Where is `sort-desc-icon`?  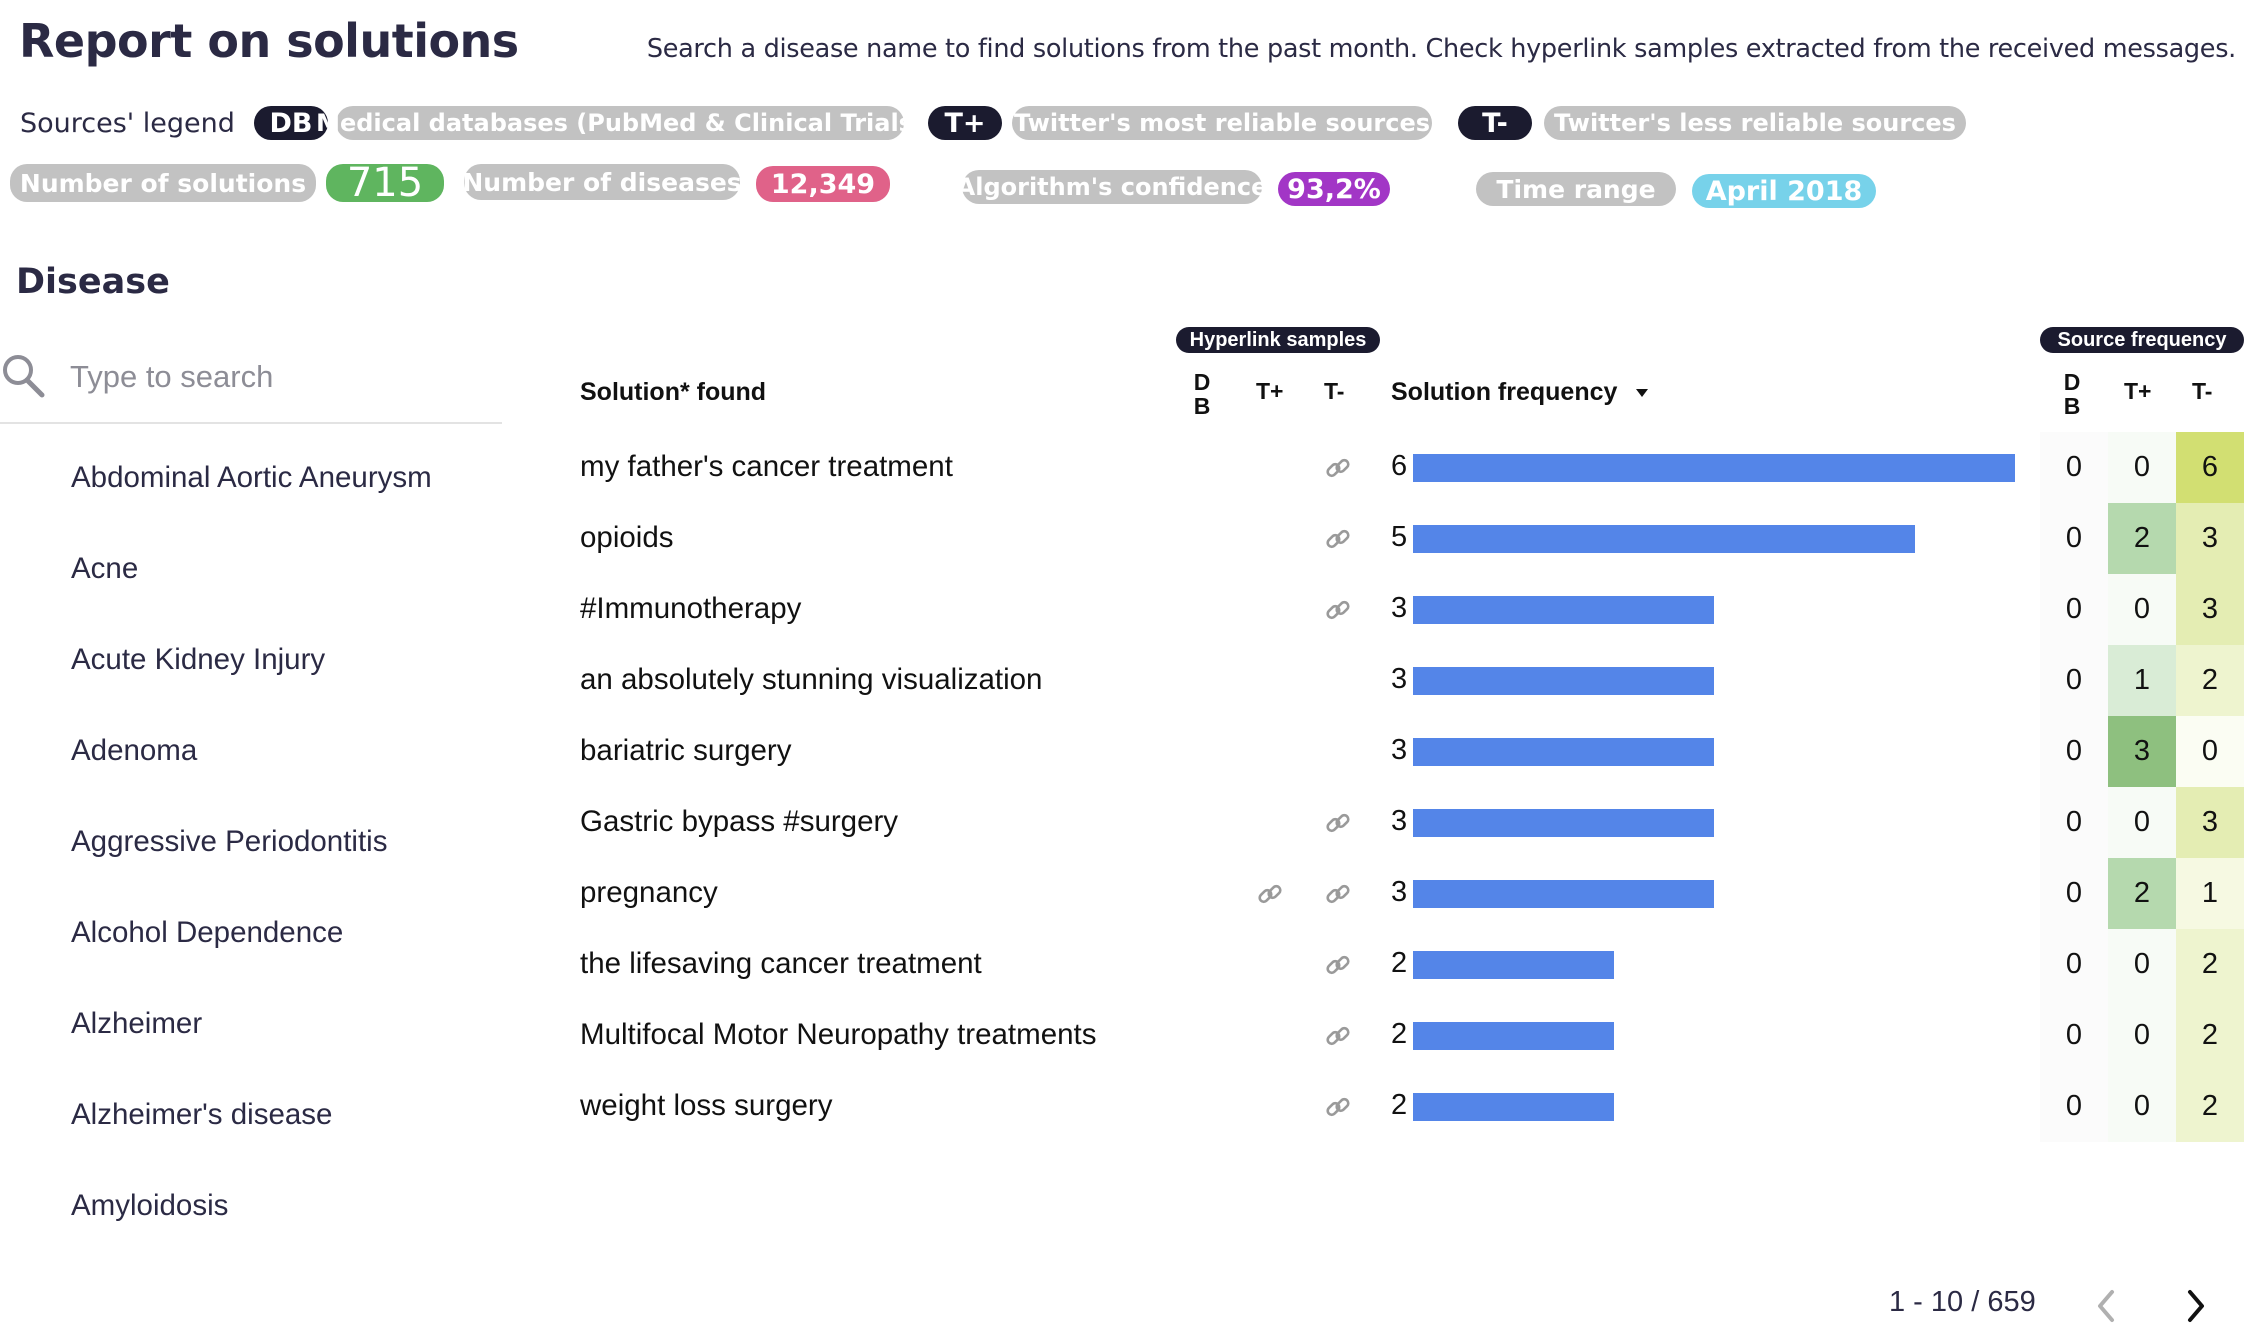
sort-desc-icon is located at coordinates (1642, 393).